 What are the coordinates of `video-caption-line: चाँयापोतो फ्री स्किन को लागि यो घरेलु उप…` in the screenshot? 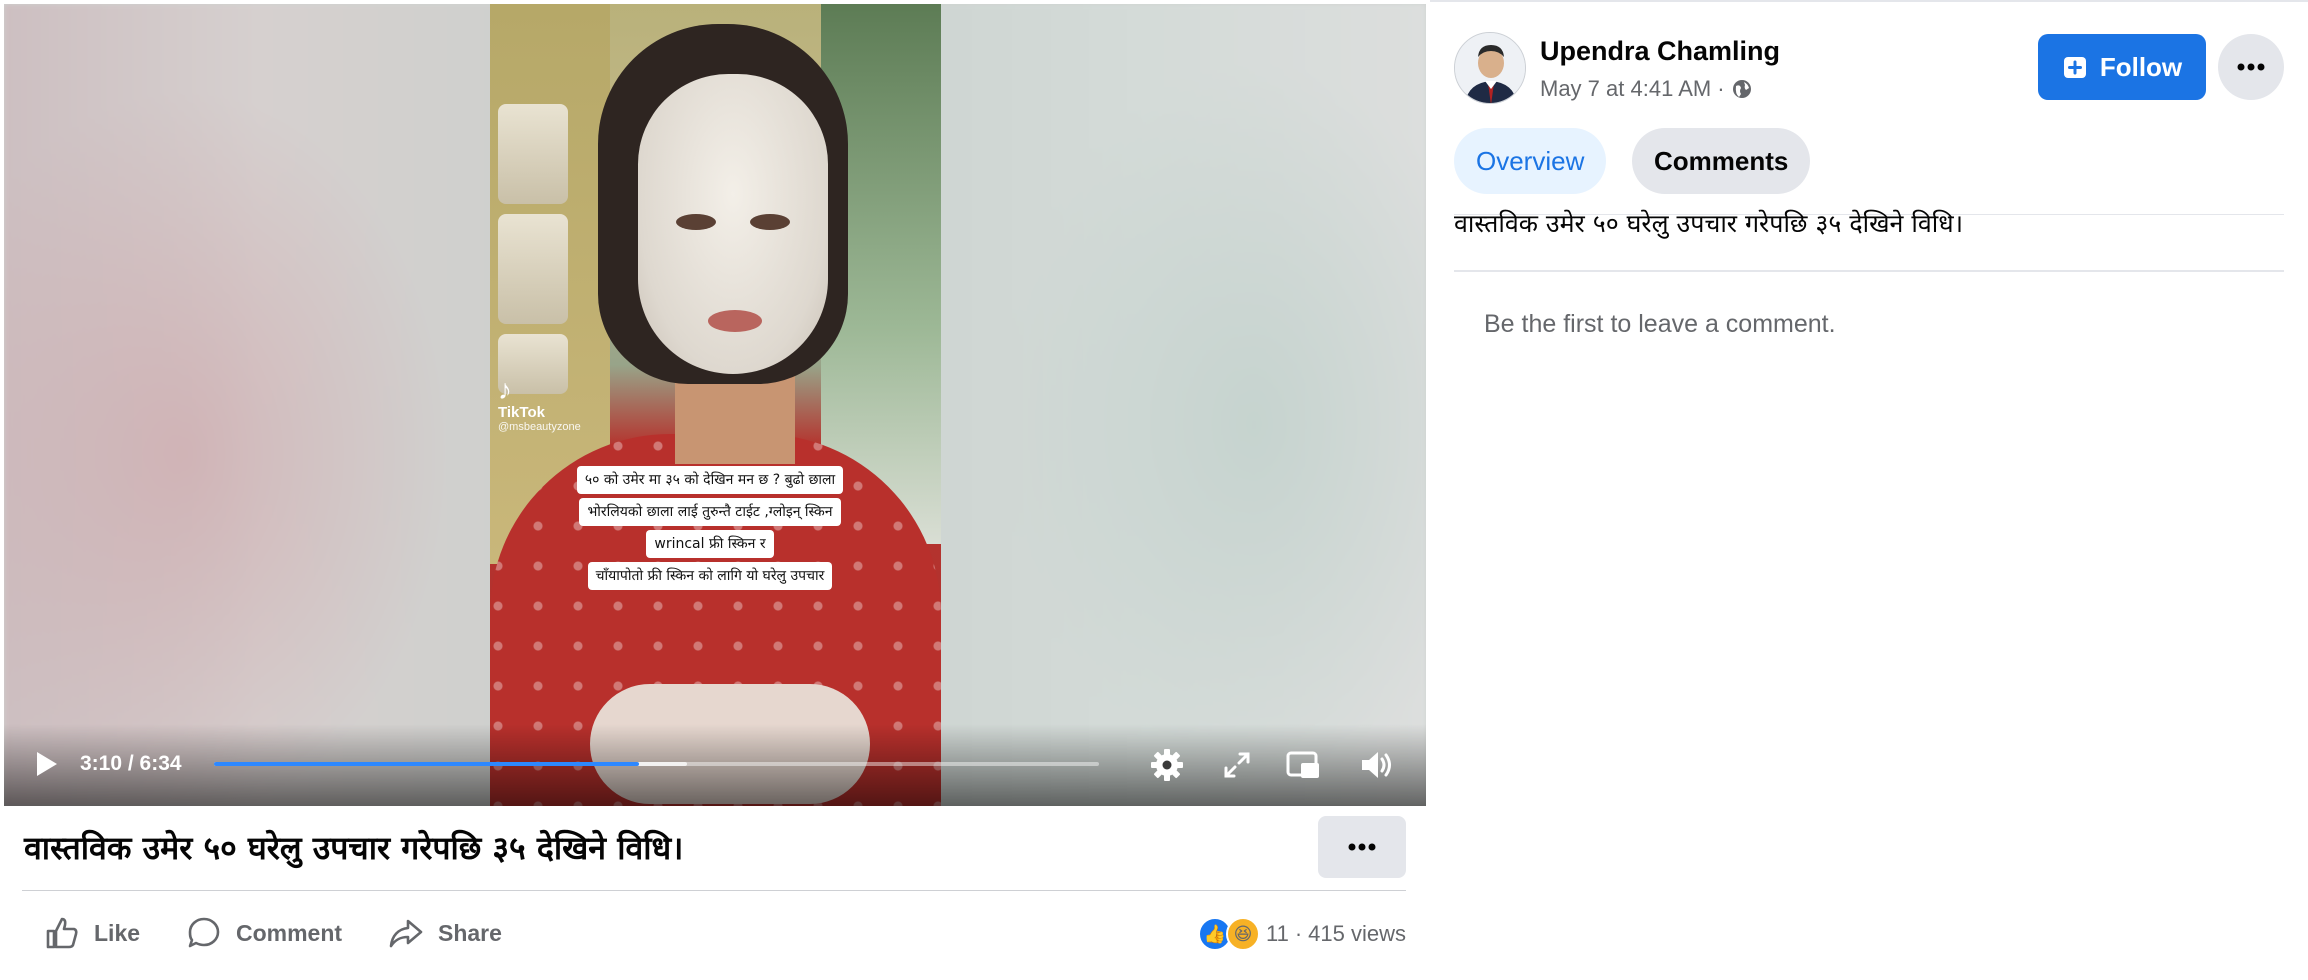 It's located at (710, 576).